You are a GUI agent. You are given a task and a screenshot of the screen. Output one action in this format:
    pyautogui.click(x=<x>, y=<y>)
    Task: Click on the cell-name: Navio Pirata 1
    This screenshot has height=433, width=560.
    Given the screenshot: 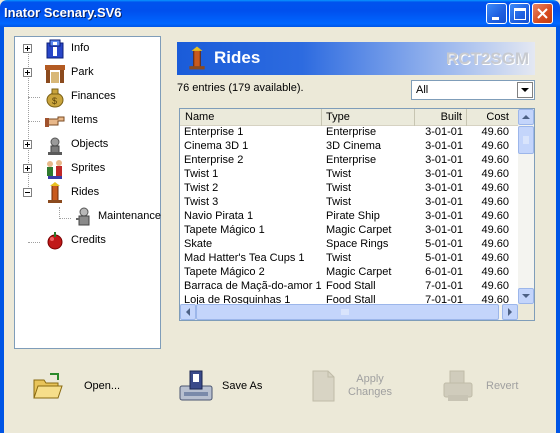 What is the action you would take?
    pyautogui.click(x=219, y=216)
    